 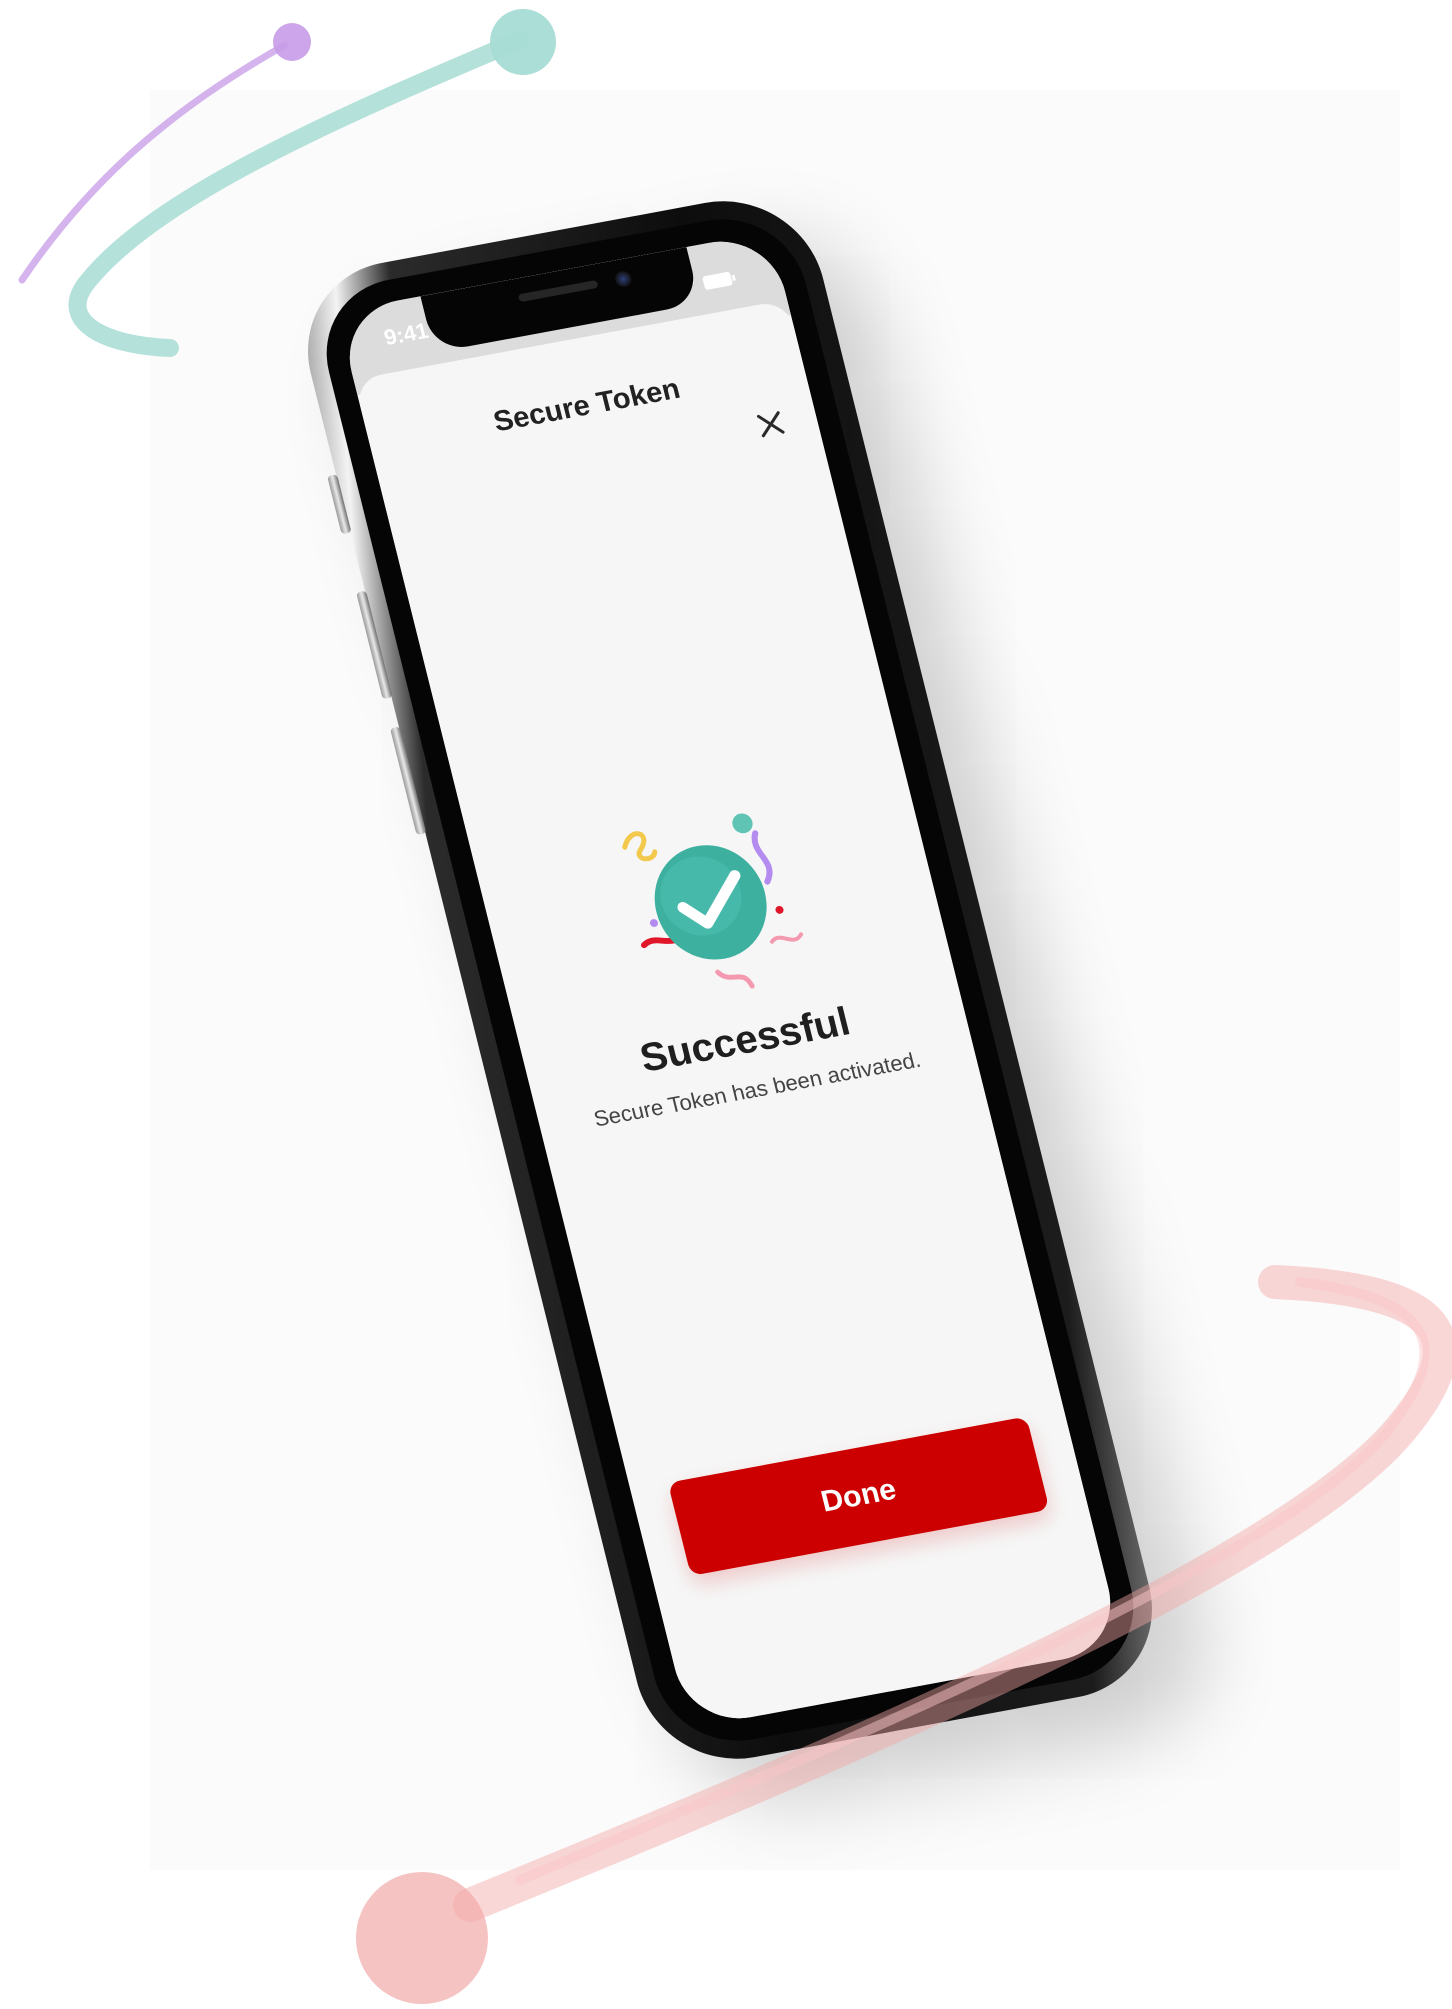 What do you see at coordinates (523, 42) in the screenshot?
I see `teal-orbit-dot` at bounding box center [523, 42].